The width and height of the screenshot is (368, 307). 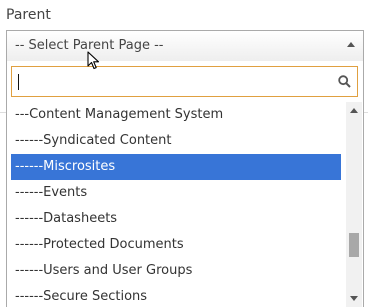 What do you see at coordinates (176, 167) in the screenshot?
I see `list-item-selected: ------Miscrosites` at bounding box center [176, 167].